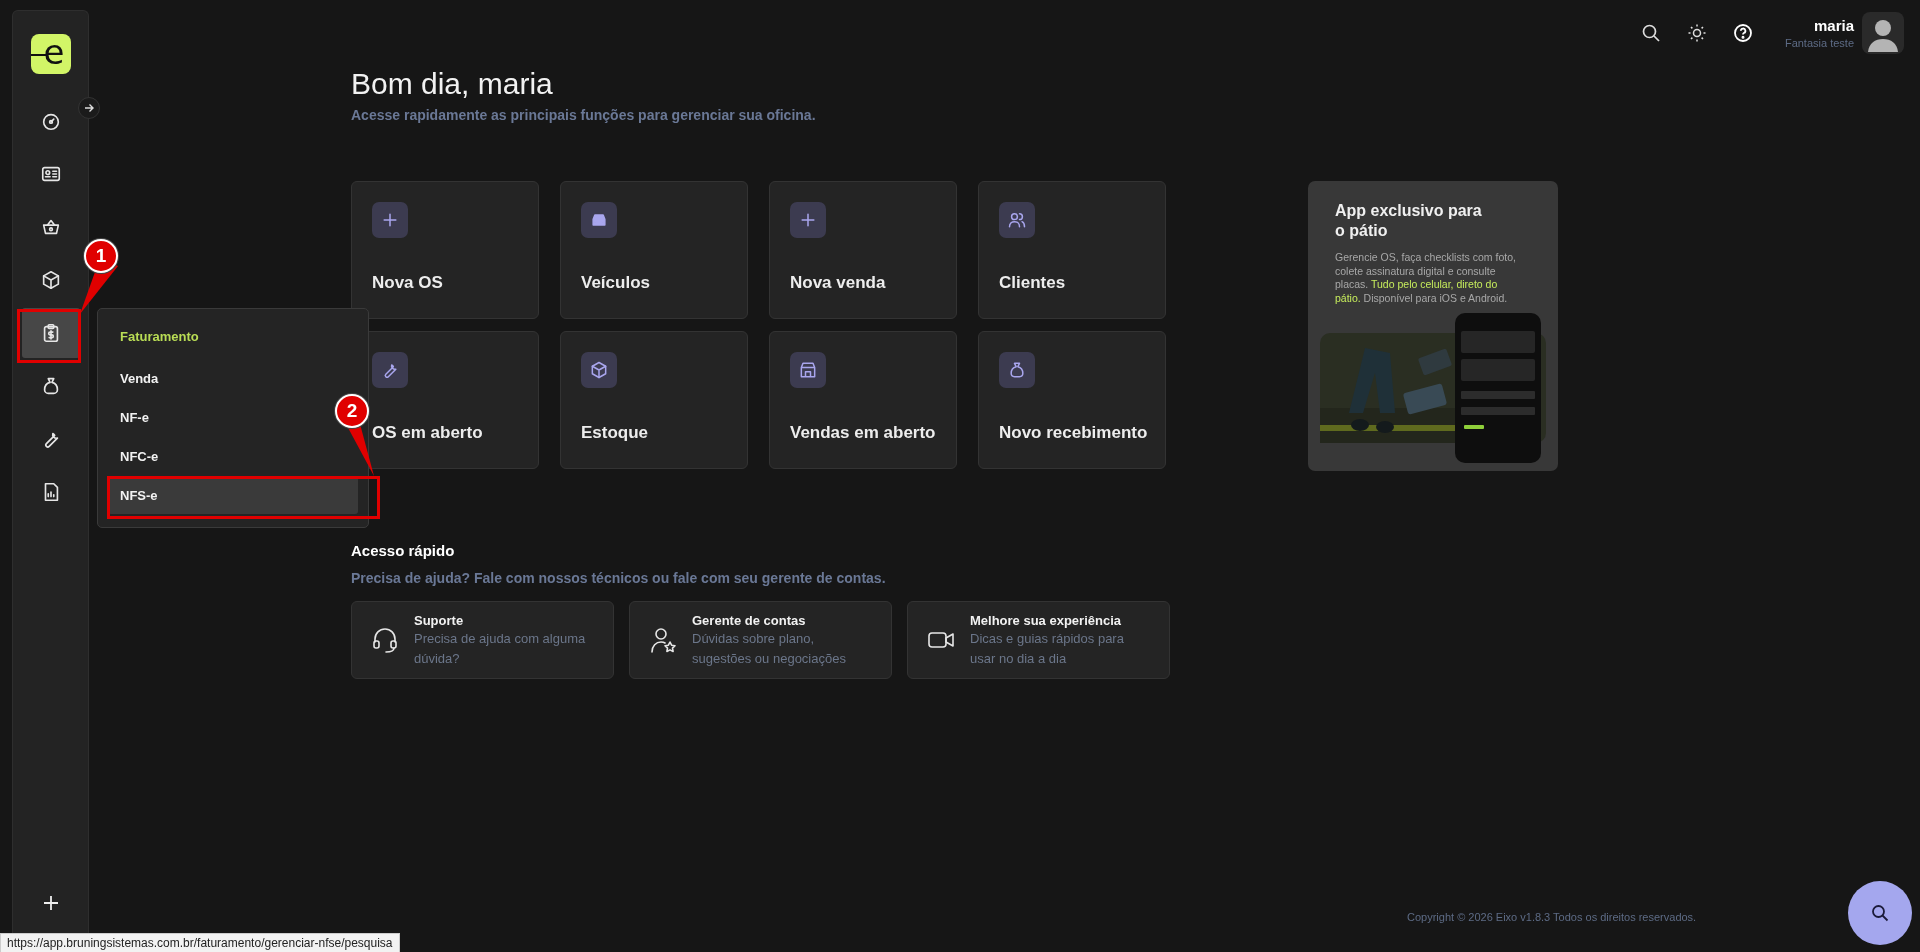  What do you see at coordinates (1552, 917) in the screenshot?
I see `copyright: Copyright © 2026 Eixo v1.8.3 Todos os direitos reservados.` at bounding box center [1552, 917].